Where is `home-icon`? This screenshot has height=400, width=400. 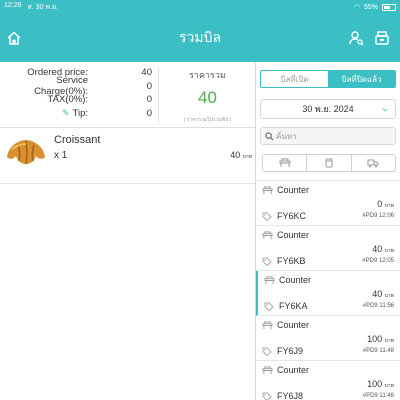
home-icon is located at coordinates (14, 38).